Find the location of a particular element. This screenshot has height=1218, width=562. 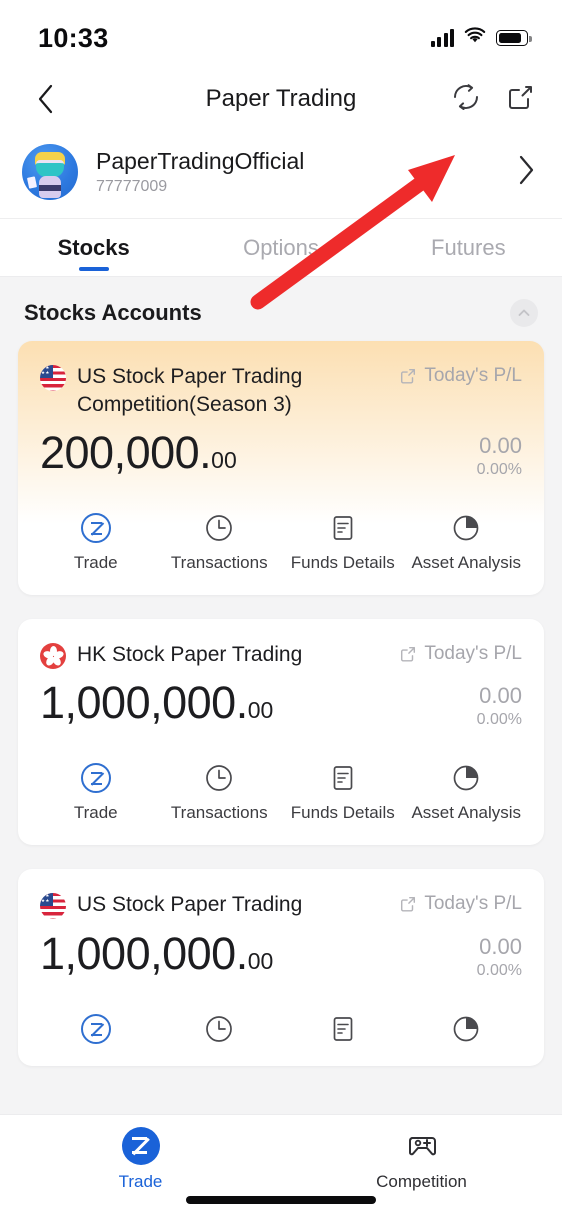

tab-options: Options is located at coordinates (280, 247).